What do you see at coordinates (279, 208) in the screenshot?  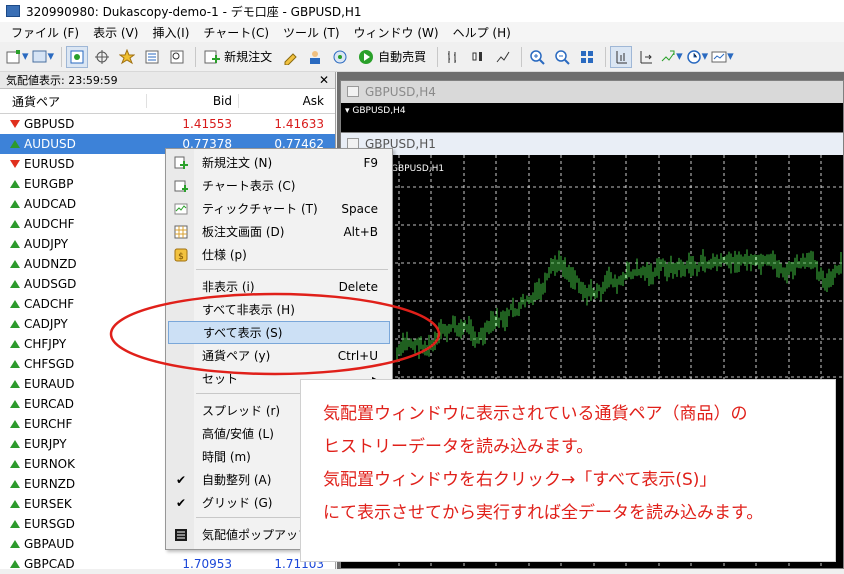 I see `context-menu-item: ティックチャート (T) Space` at bounding box center [279, 208].